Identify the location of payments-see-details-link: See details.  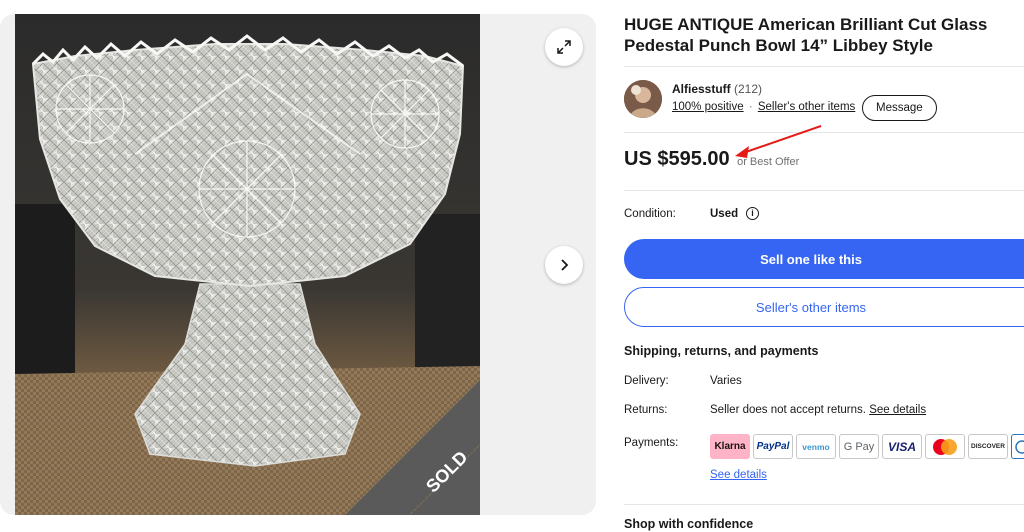
(738, 475).